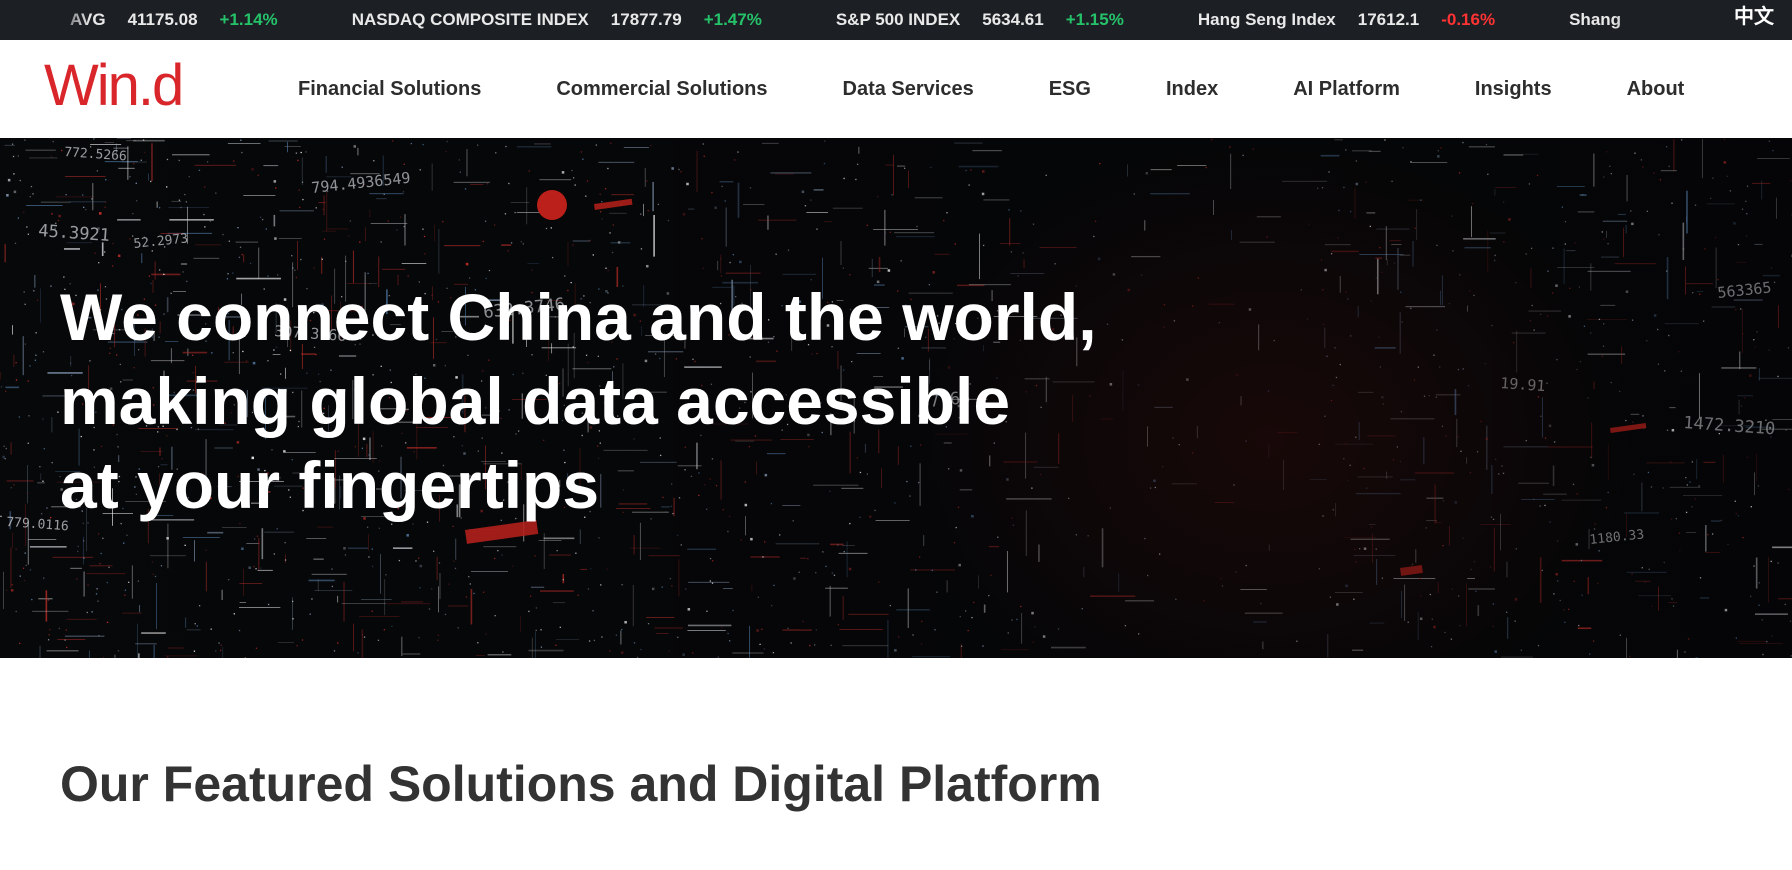 Image resolution: width=1792 pixels, height=870 pixels. What do you see at coordinates (908, 89) in the screenshot?
I see `nav-data-services: Data Services` at bounding box center [908, 89].